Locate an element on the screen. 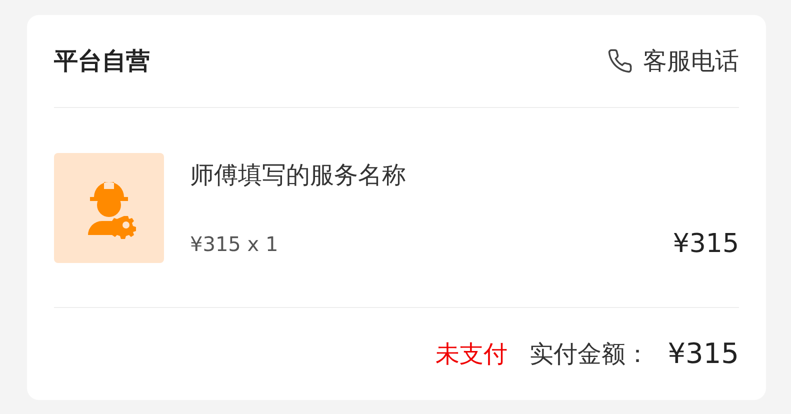  service-title: 师傅填写的服务名称 is located at coordinates (298, 175).